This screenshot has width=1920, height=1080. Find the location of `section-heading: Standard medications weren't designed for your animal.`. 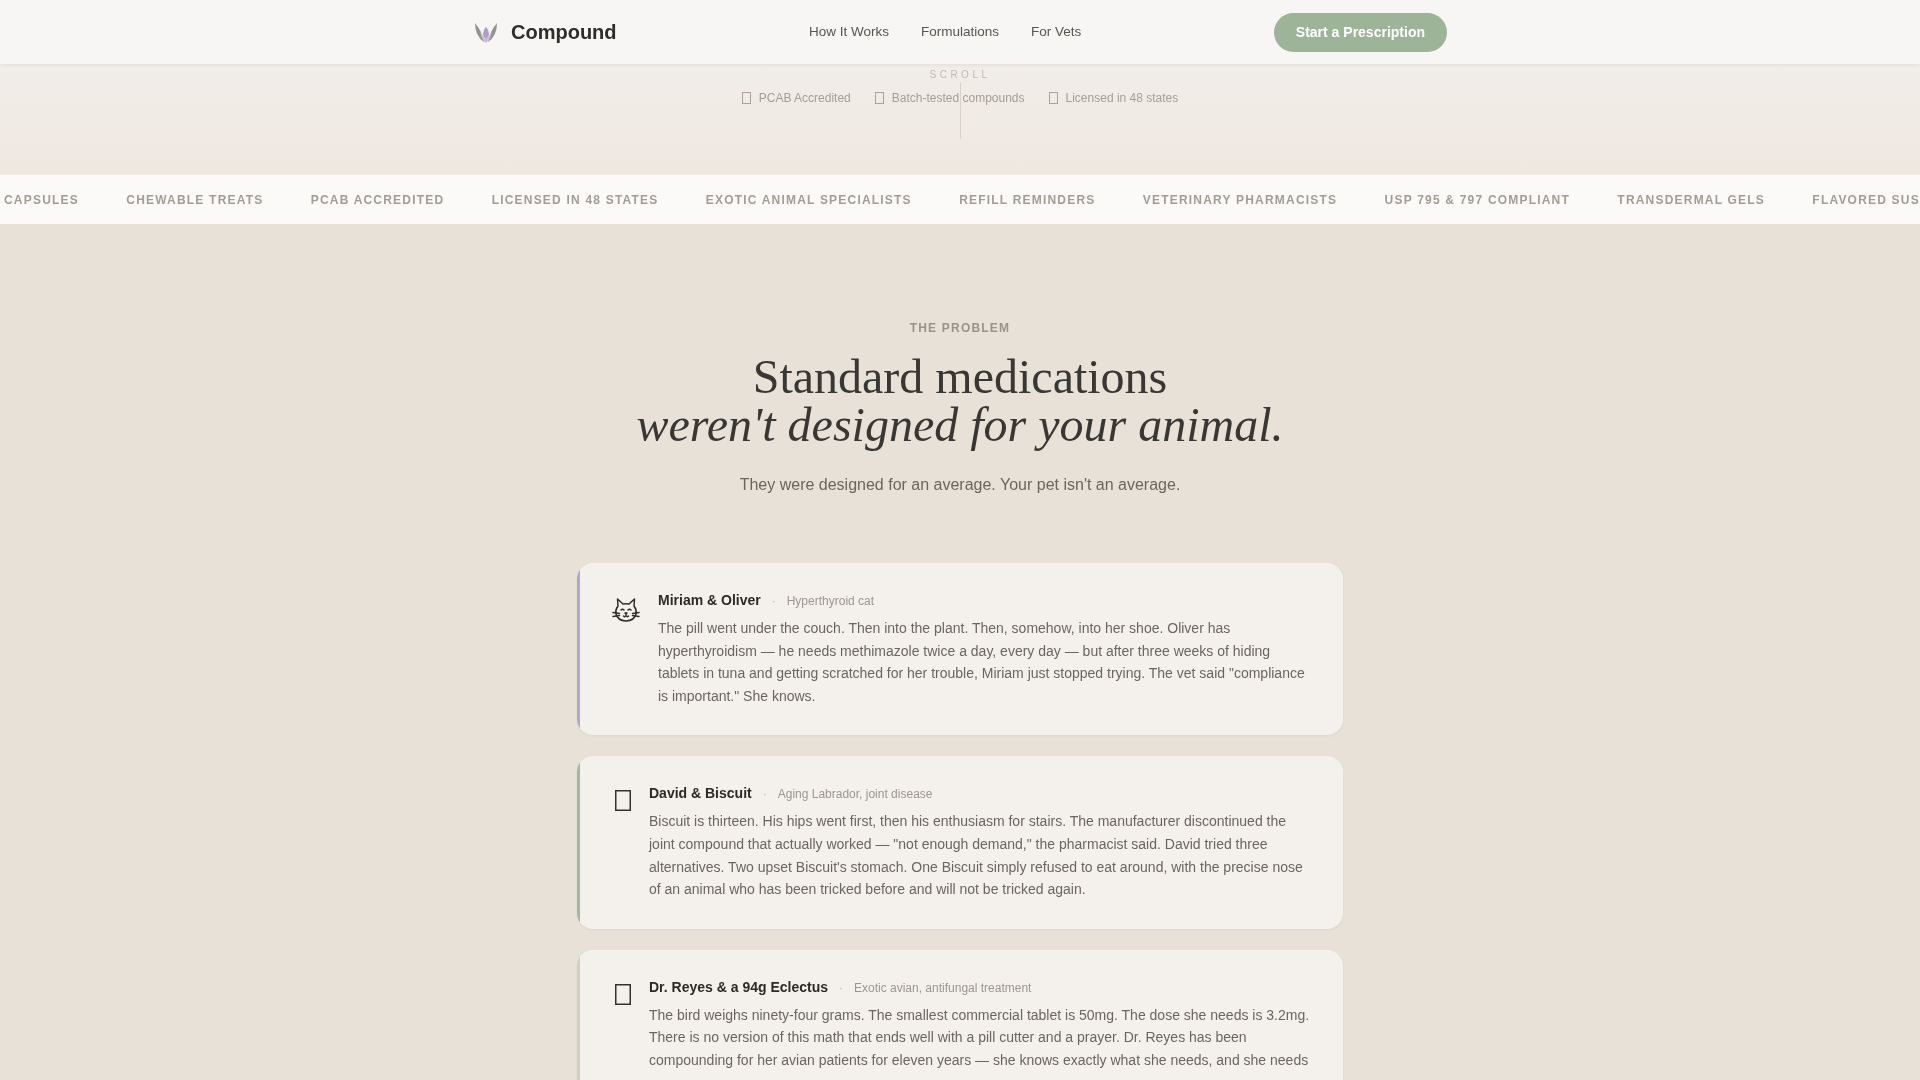

section-heading: Standard medications weren't designed for your animal. is located at coordinates (960, 401).